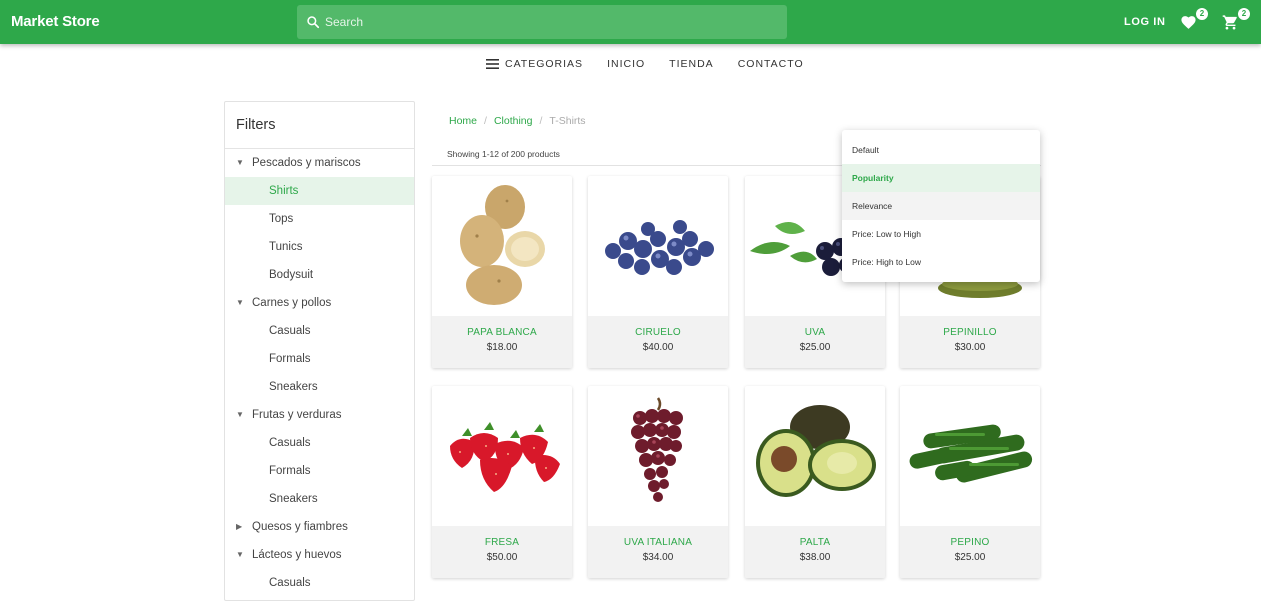 The width and height of the screenshot is (1261, 601). Describe the element at coordinates (306, 163) in the screenshot. I see `filter-label: Pescados y mariscos` at that location.